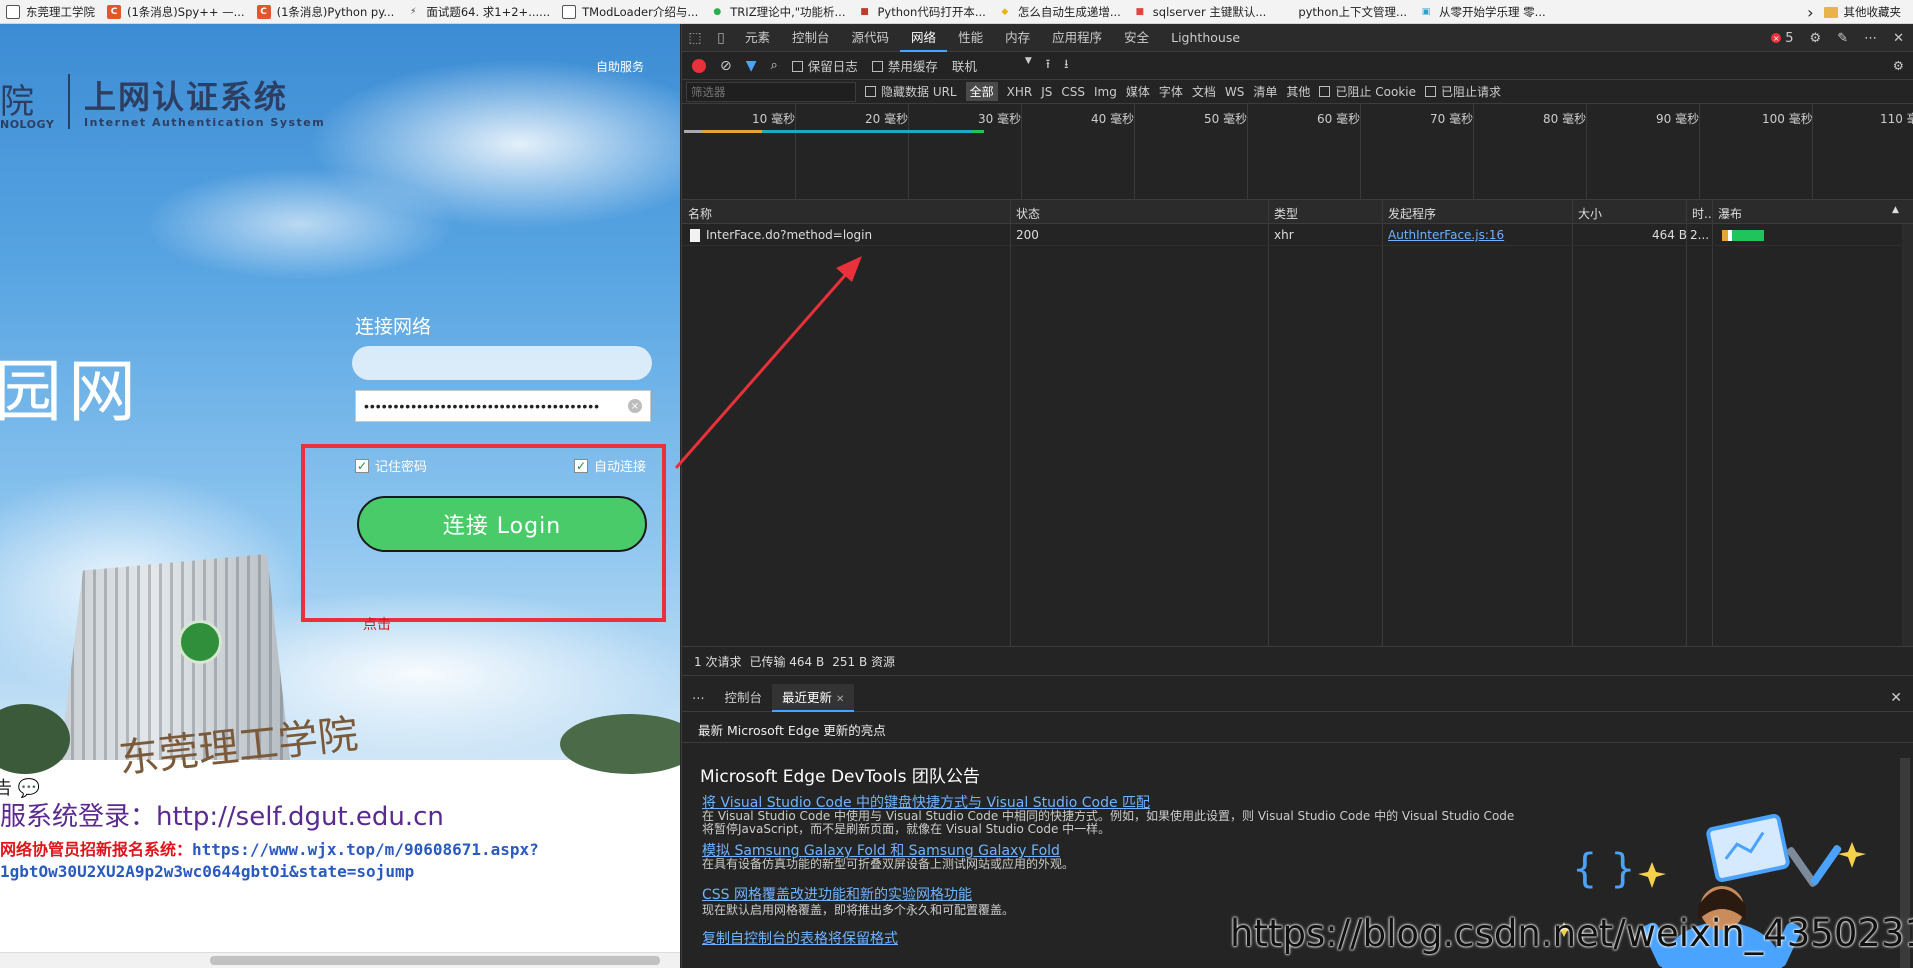 This screenshot has width=1913, height=968. I want to click on drawer-close-icon: ✕, so click(1896, 698).